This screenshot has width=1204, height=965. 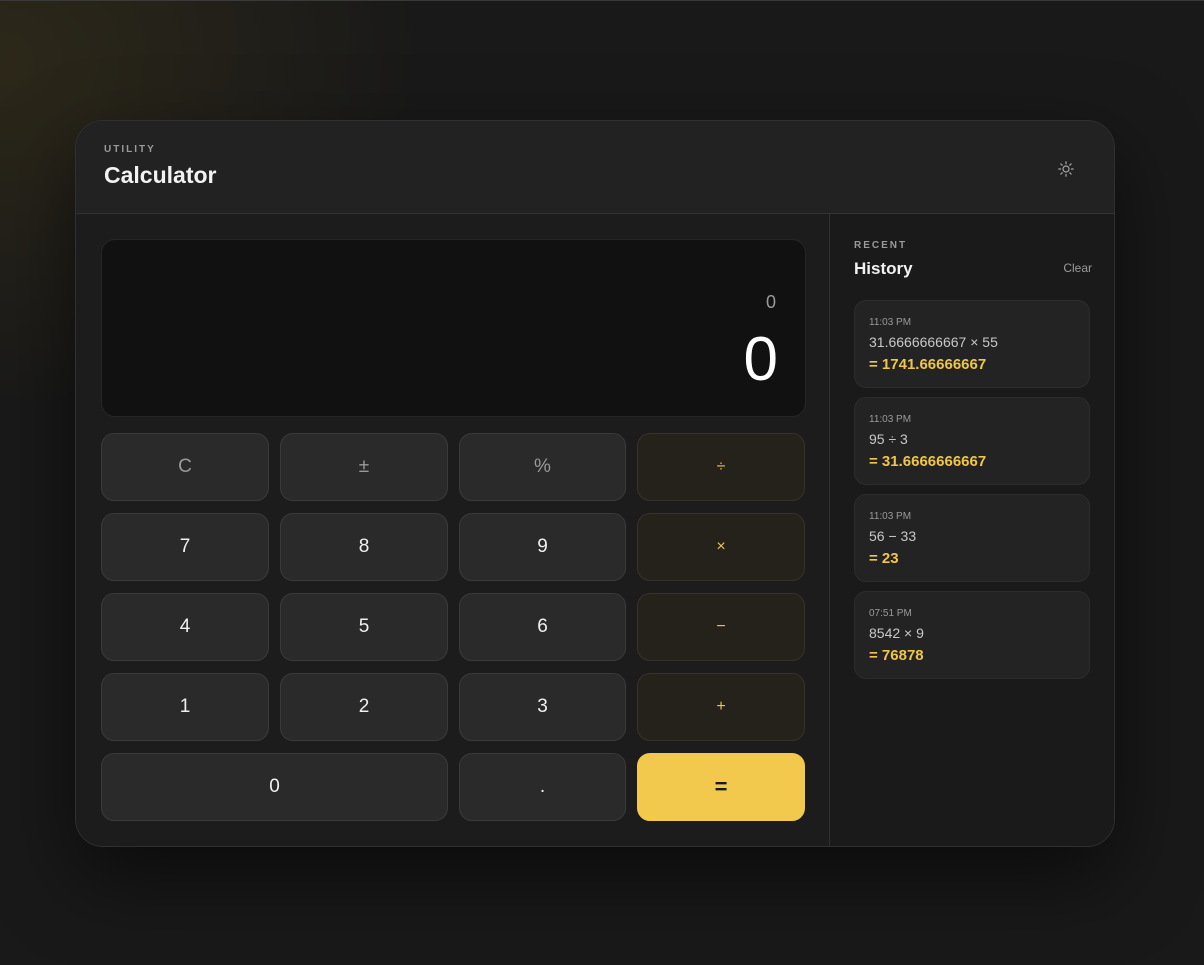 I want to click on history-item-result: = 31.6666666667, so click(x=928, y=461).